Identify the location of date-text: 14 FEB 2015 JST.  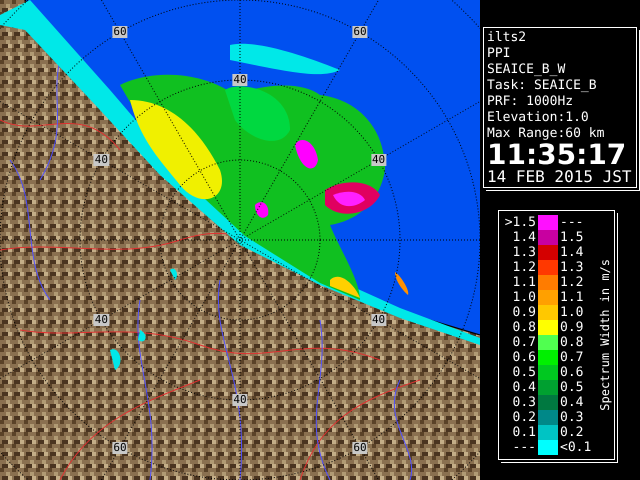
(559, 177).